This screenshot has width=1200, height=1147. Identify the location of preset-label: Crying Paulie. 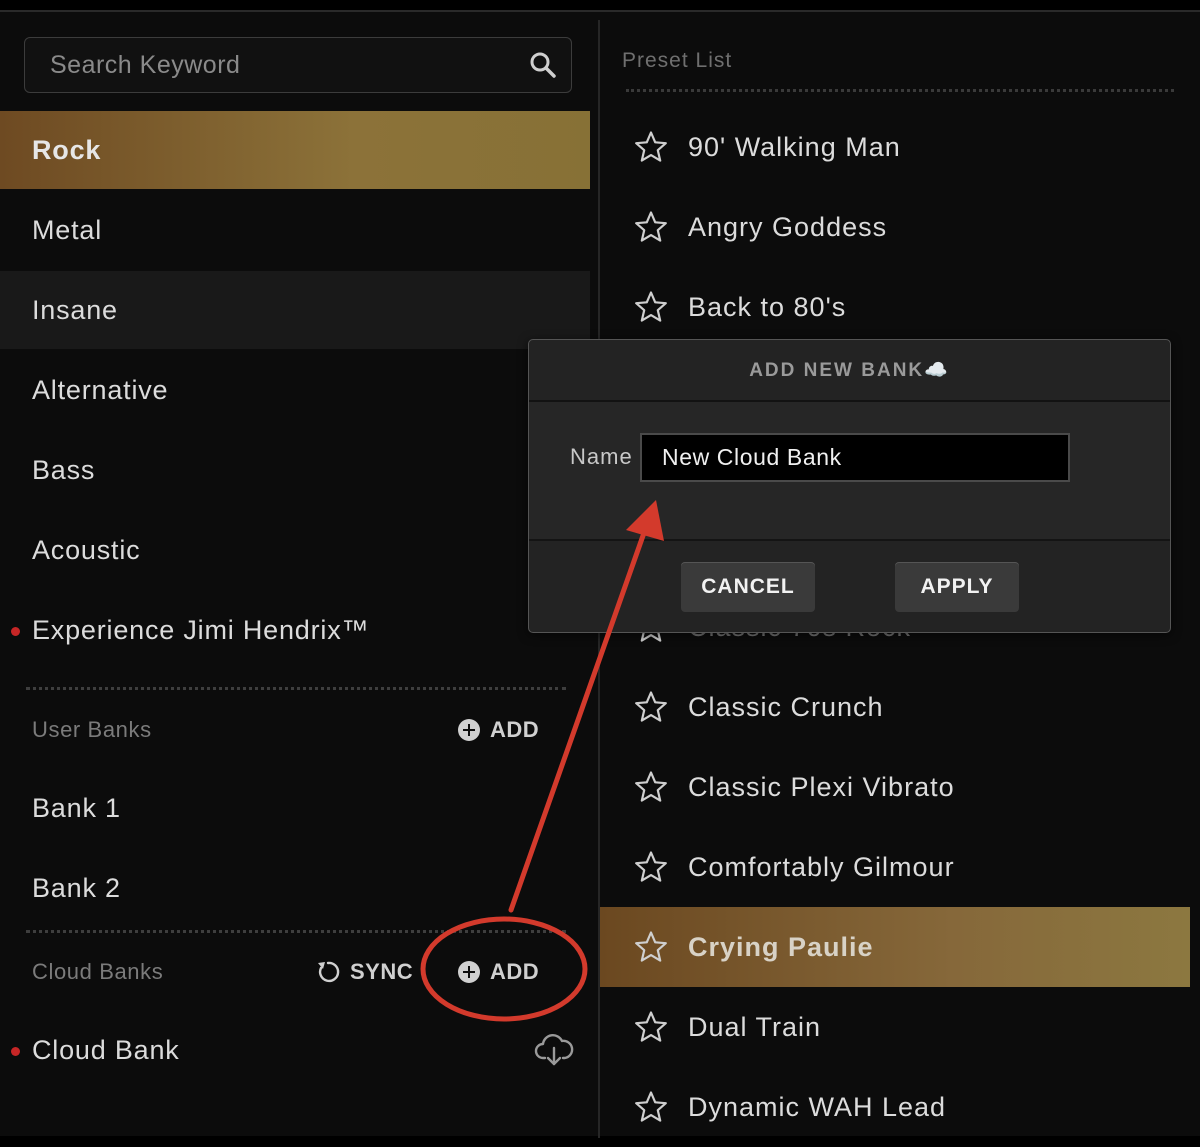
(781, 947).